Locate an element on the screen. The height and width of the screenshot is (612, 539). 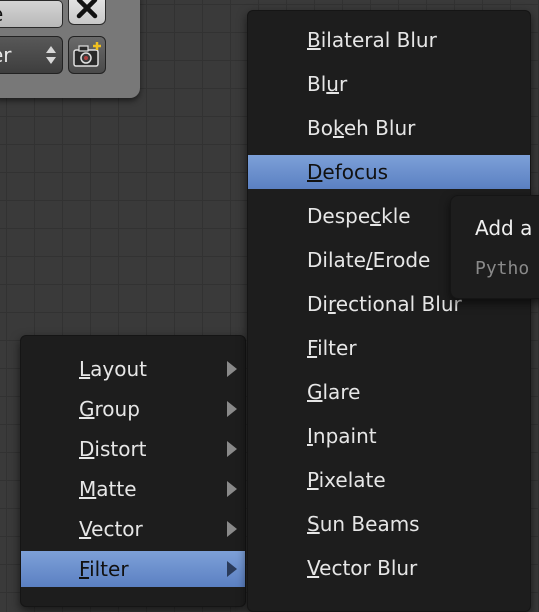
menu-item-bilateral-blur: Bilateral Blur is located at coordinates (389, 40).